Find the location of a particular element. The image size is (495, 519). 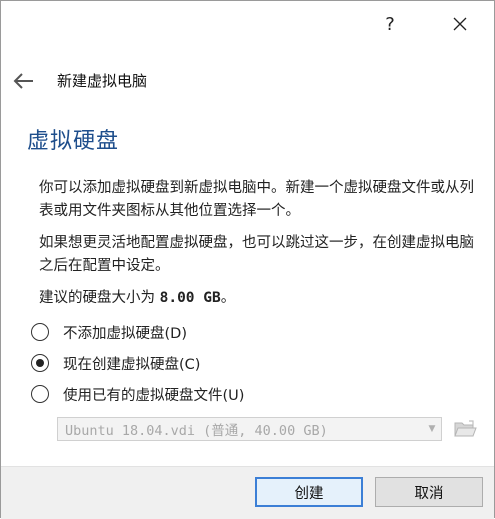

recommend-suffix: 。 is located at coordinates (228, 298).